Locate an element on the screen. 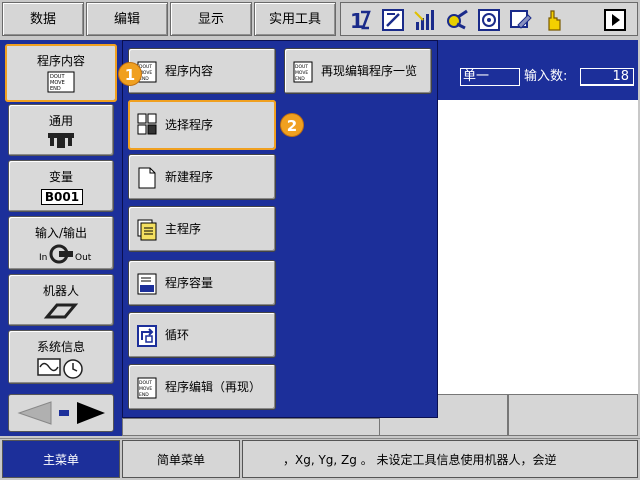  page-forward-icon is located at coordinates (615, 20).